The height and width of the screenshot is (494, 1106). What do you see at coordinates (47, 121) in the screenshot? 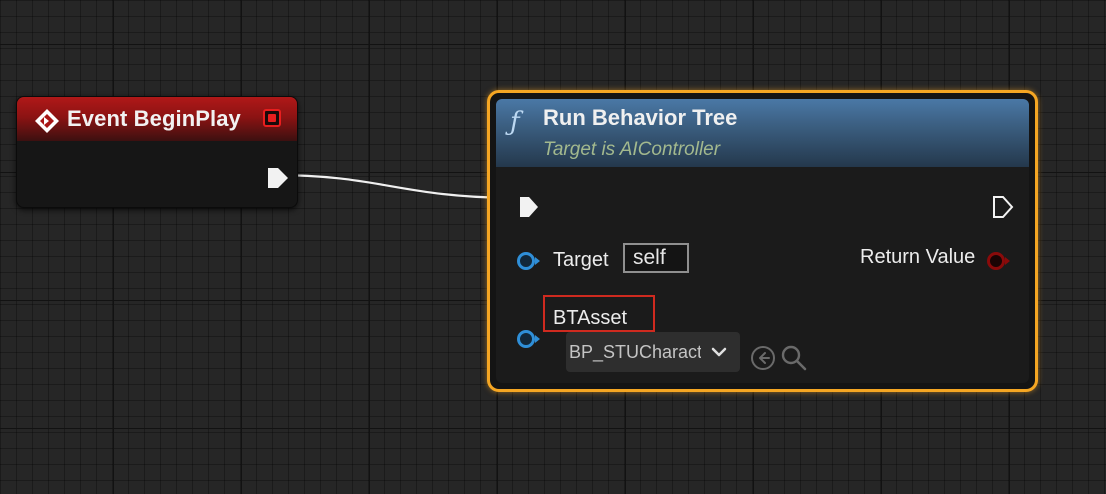
I see `event-diamond-icon` at bounding box center [47, 121].